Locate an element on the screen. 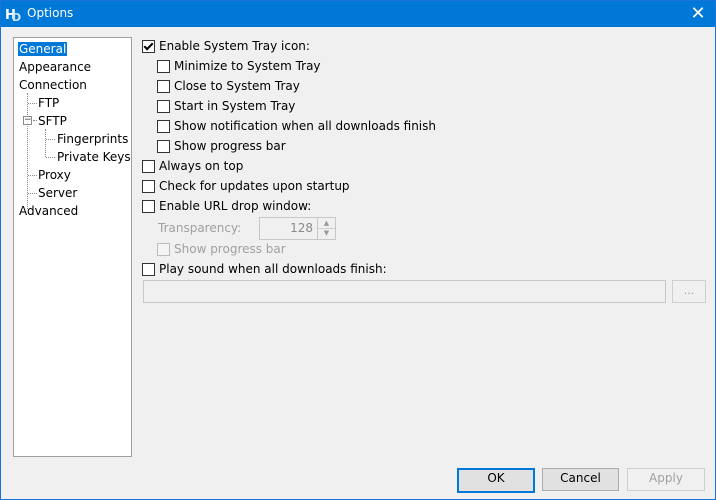 Image resolution: width=716 pixels, height=500 pixels. spinner-buttons: ▲ ▼ is located at coordinates (326, 228).